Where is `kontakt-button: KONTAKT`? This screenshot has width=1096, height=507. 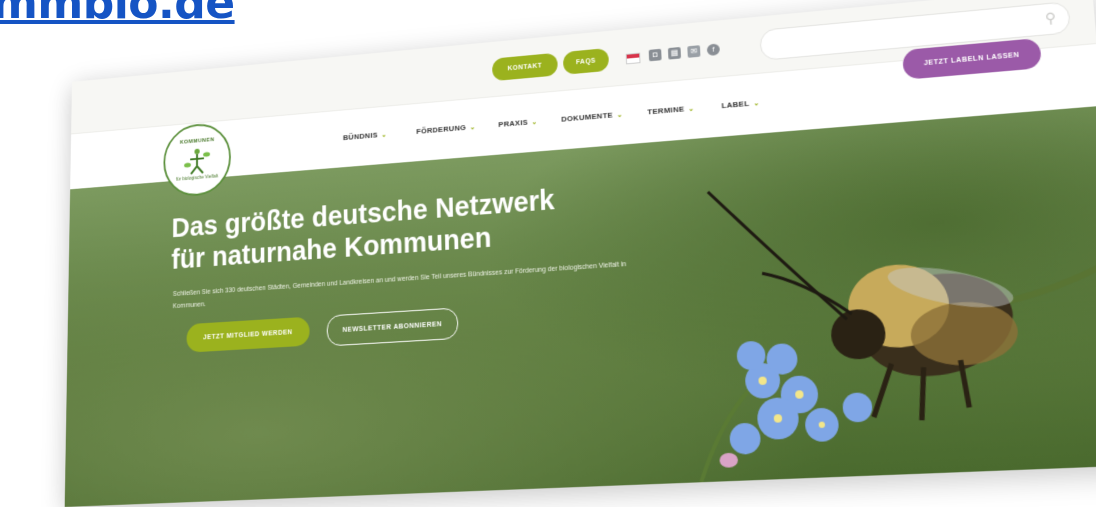
kontakt-button: KONTAKT is located at coordinates (525, 67).